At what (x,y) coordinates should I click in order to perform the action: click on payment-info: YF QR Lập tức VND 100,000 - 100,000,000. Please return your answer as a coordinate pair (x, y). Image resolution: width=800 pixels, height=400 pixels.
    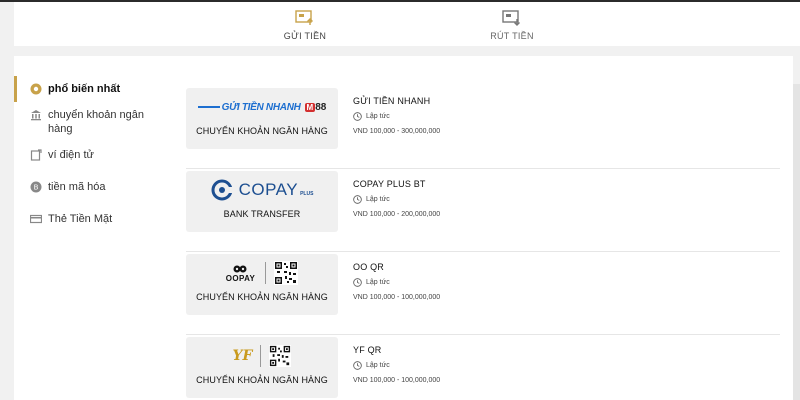
    Looking at the image, I should click on (396, 364).